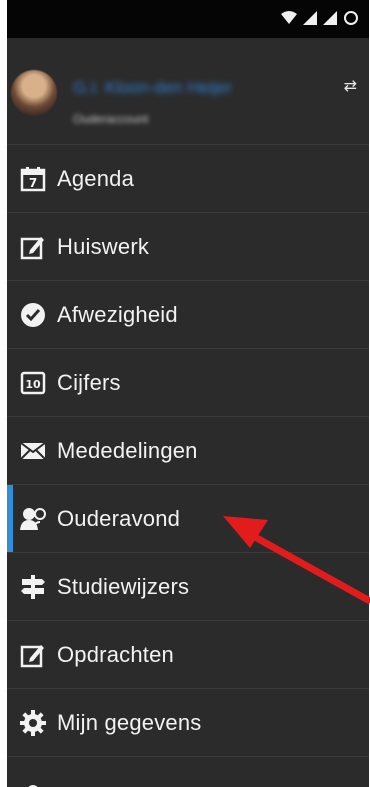 This screenshot has width=370, height=787. I want to click on menu-item-mededelingen: Mededelingen, so click(188, 450).